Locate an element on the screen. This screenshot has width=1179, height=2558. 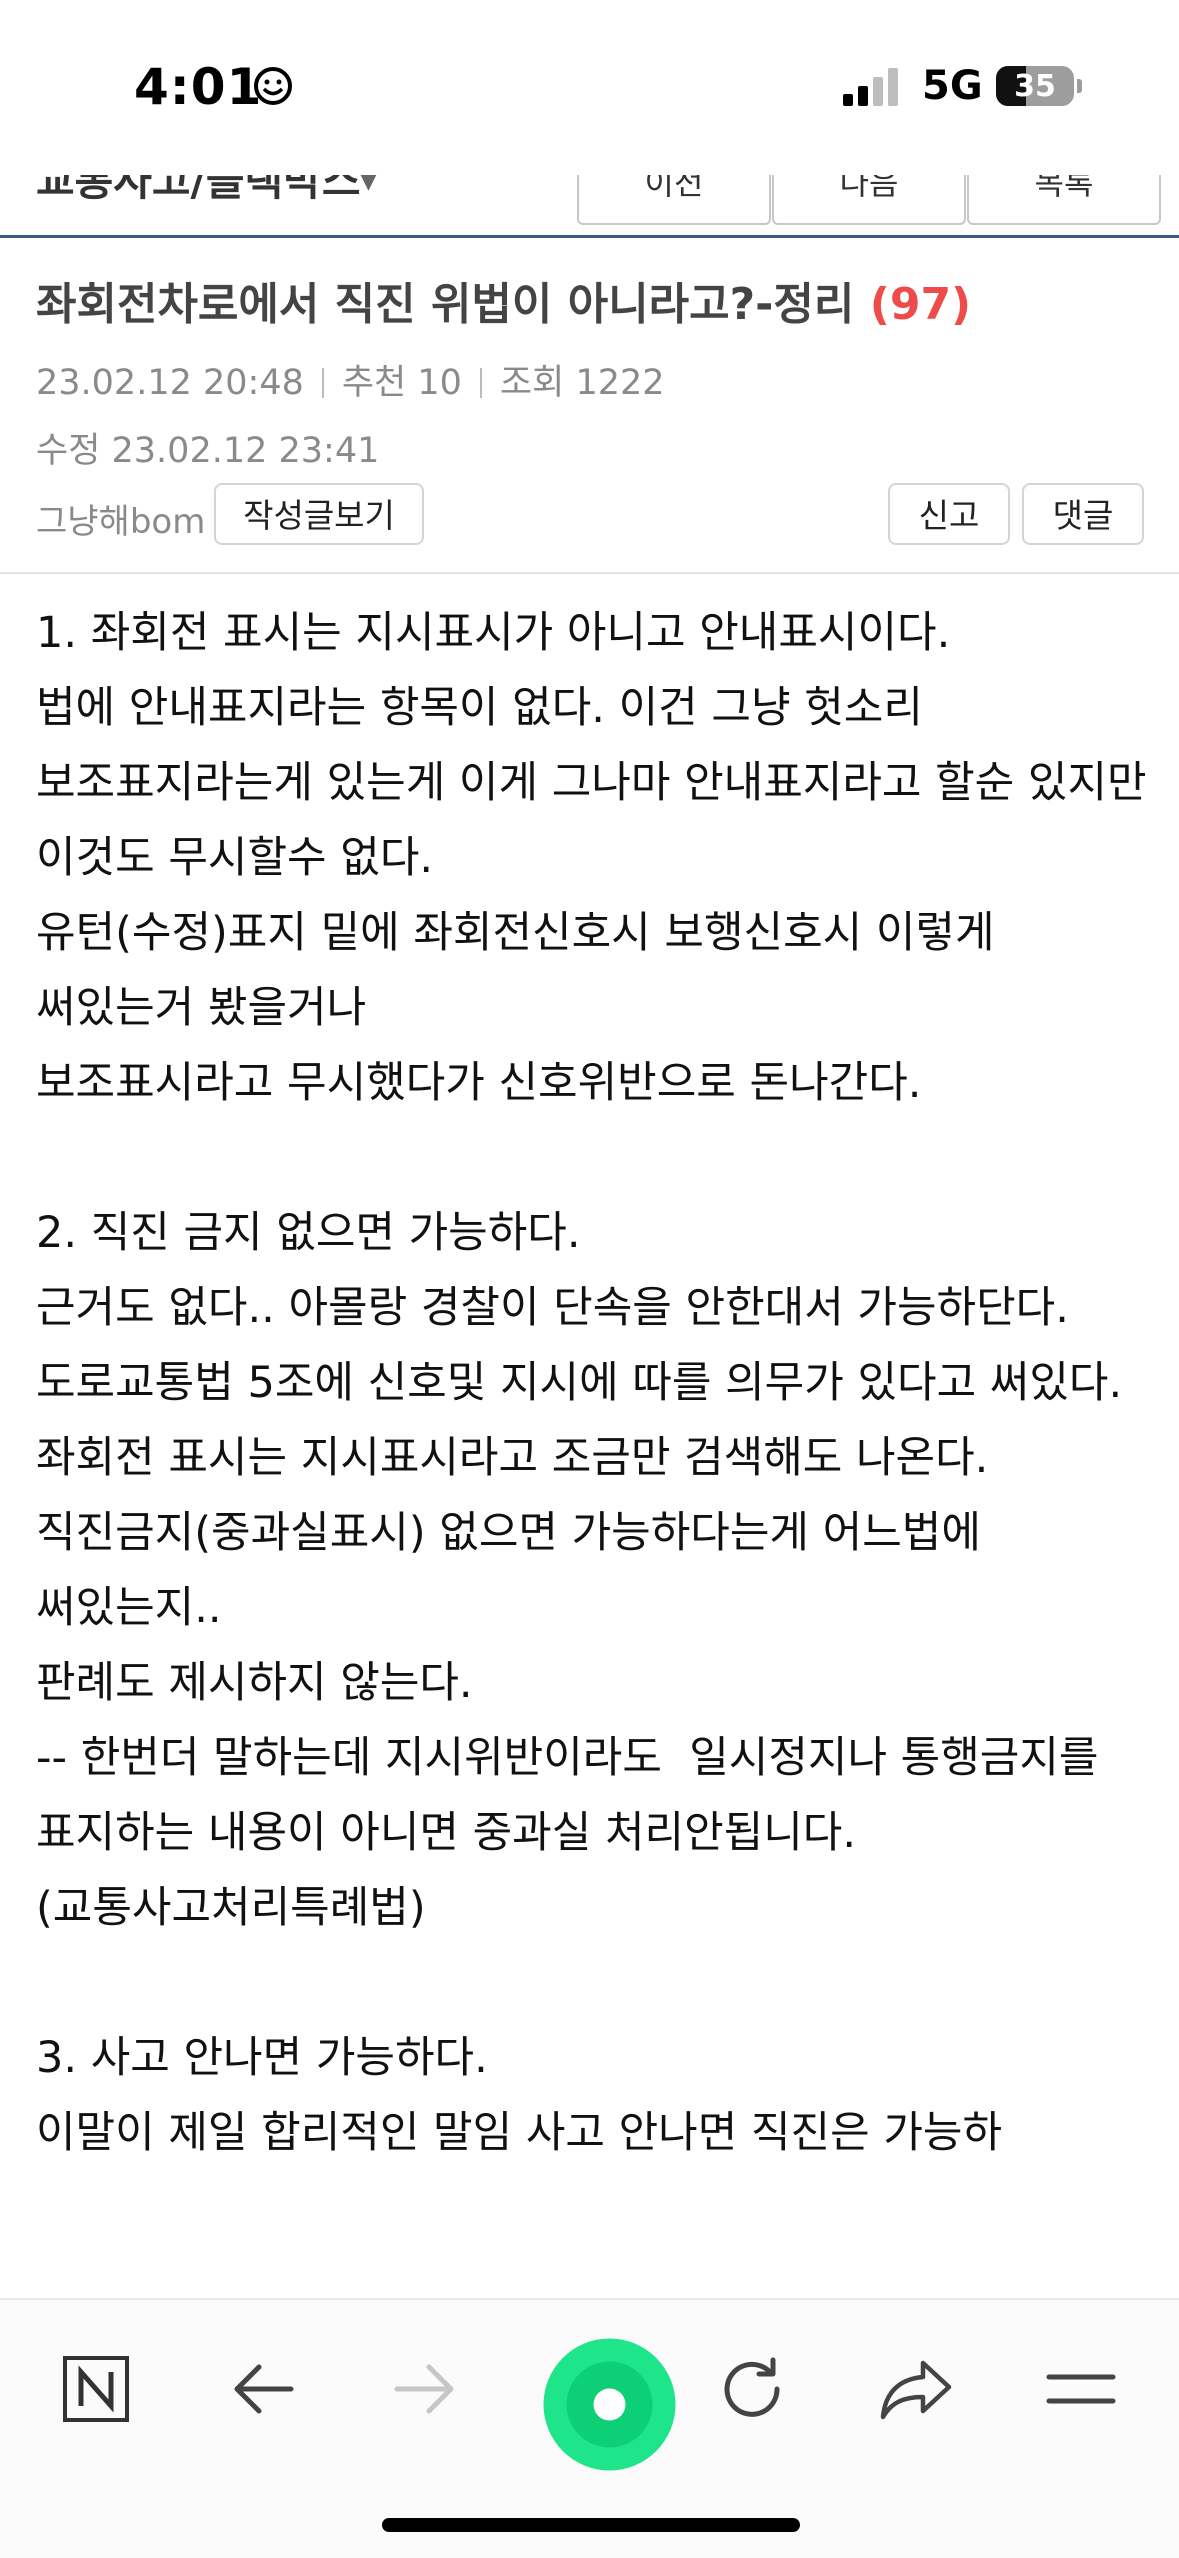
header-divider is located at coordinates (589, 573).